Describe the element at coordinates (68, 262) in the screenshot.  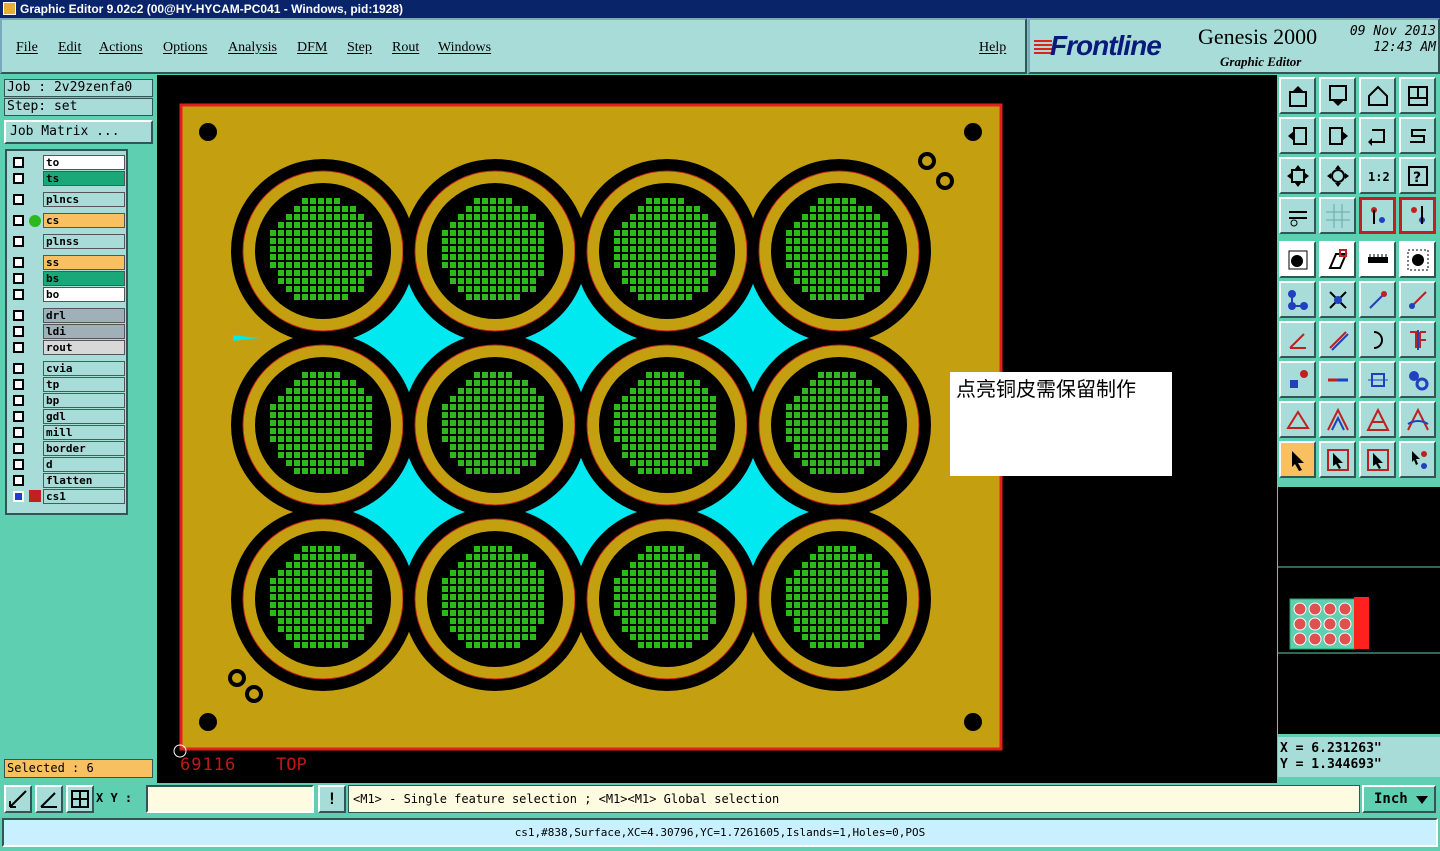
I see `layer-row-ss: ss` at that location.